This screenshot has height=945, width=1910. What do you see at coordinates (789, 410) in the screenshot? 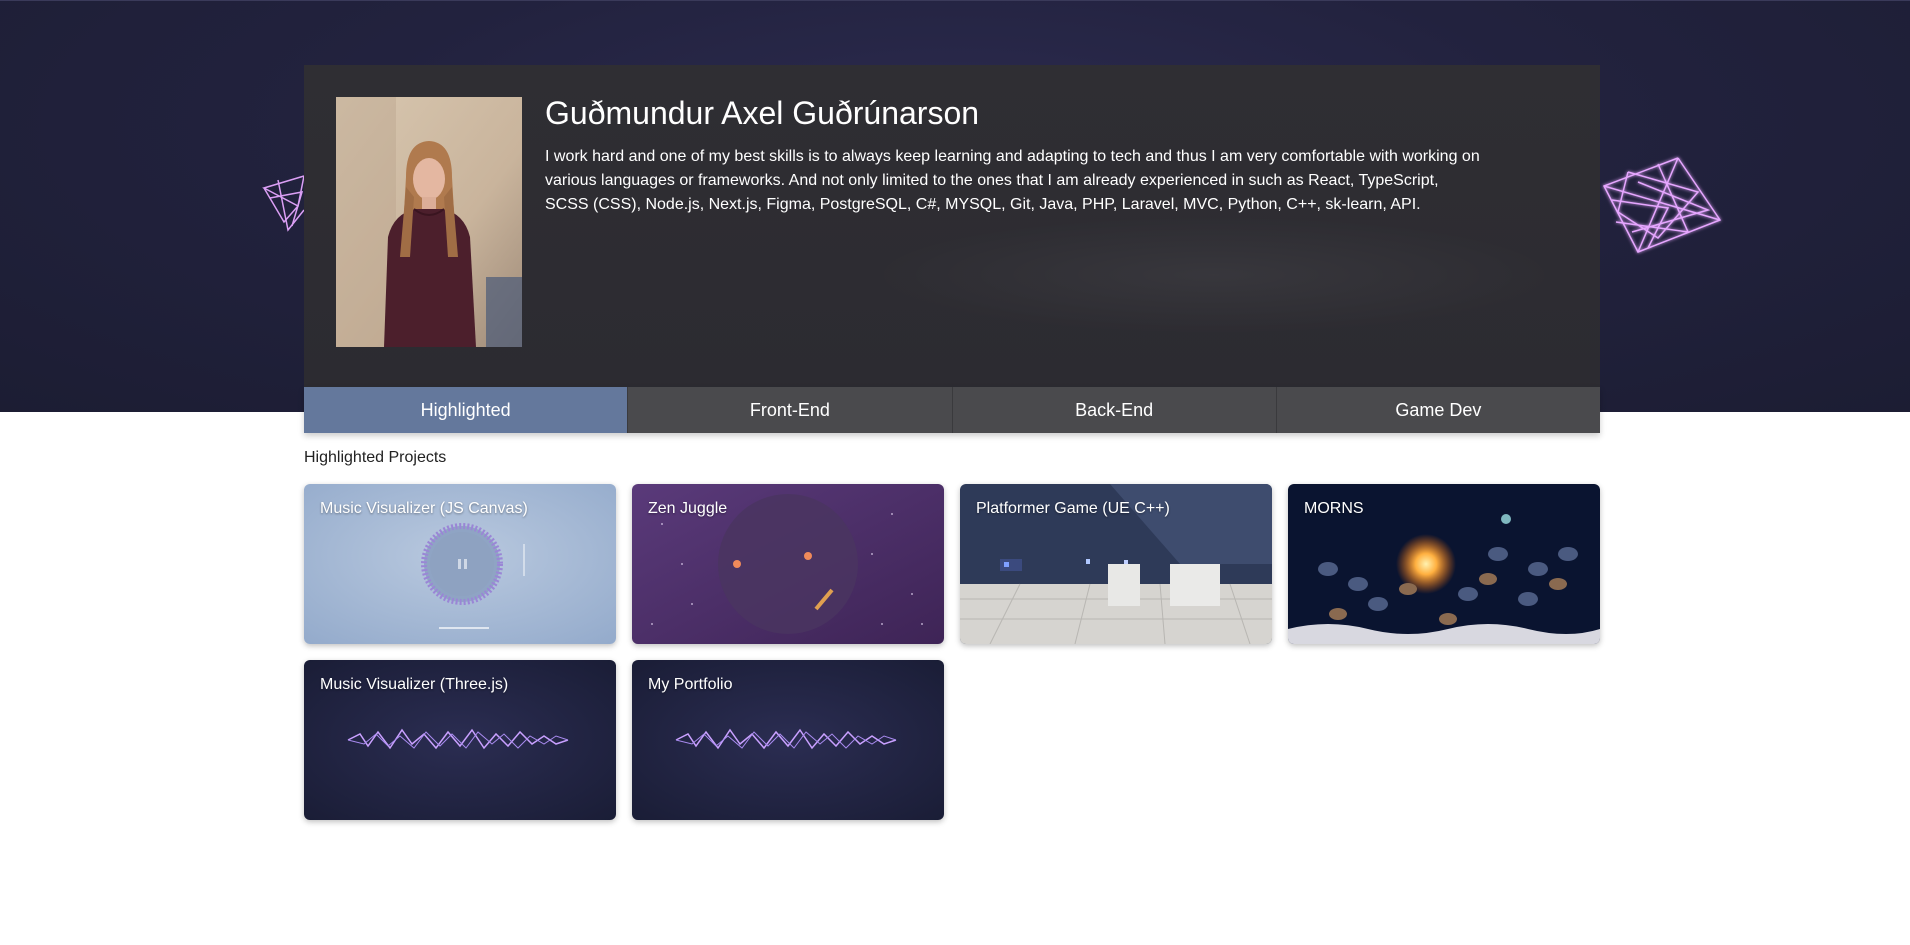
I see `tab-front-end: Front-End` at bounding box center [789, 410].